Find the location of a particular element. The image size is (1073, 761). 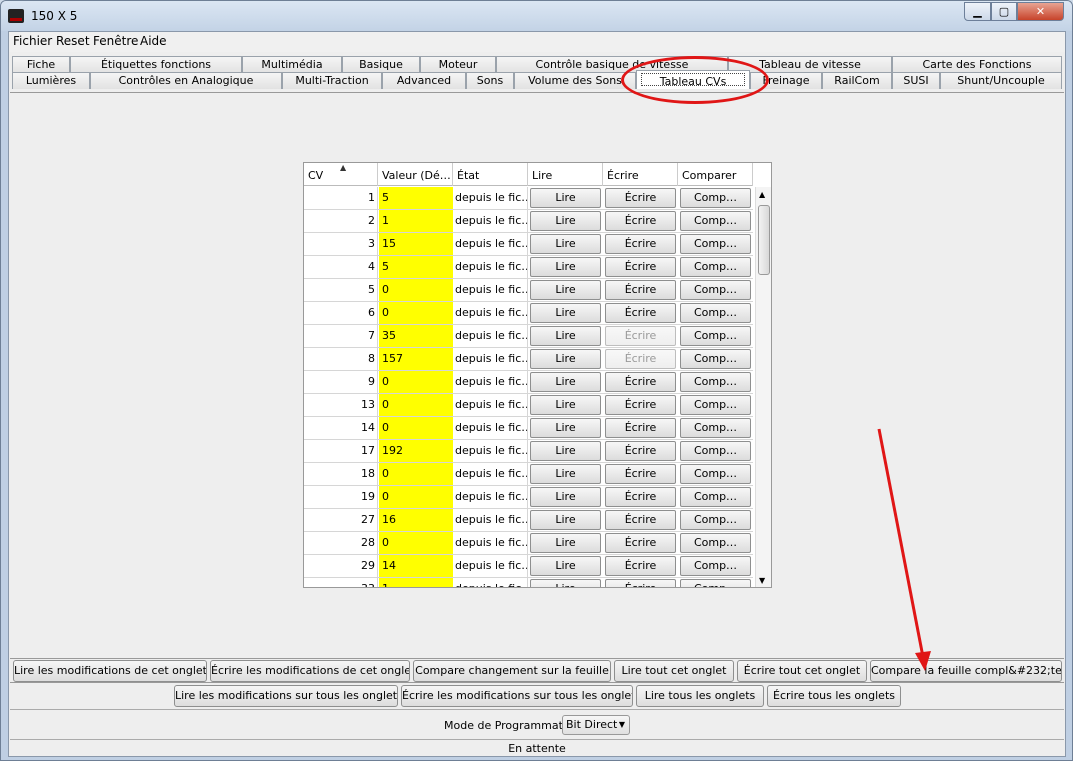

tab-sons: Sons is located at coordinates (490, 80).